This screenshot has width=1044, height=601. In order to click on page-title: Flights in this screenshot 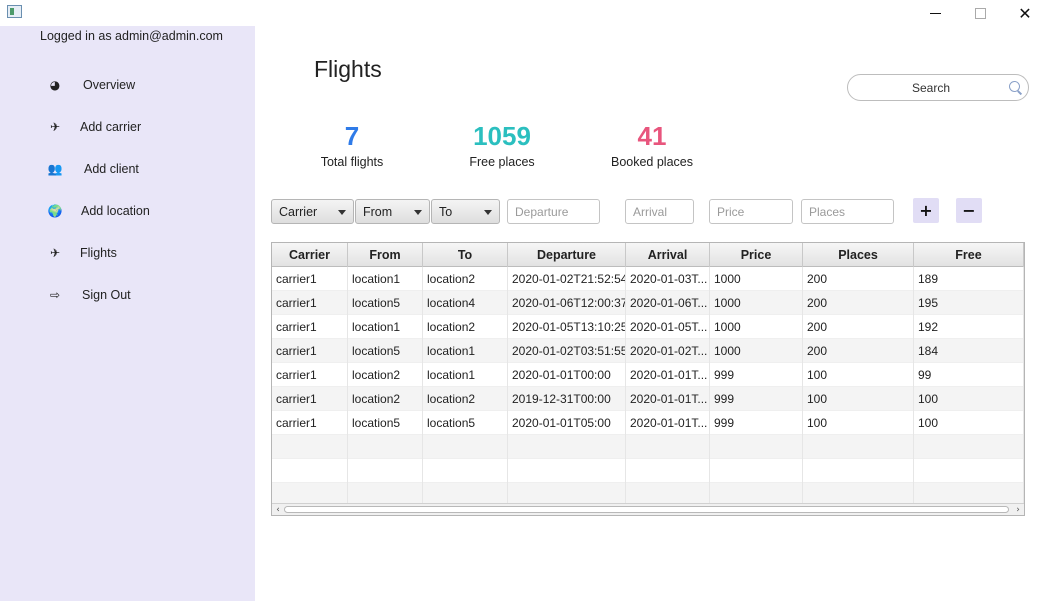, I will do `click(348, 69)`.